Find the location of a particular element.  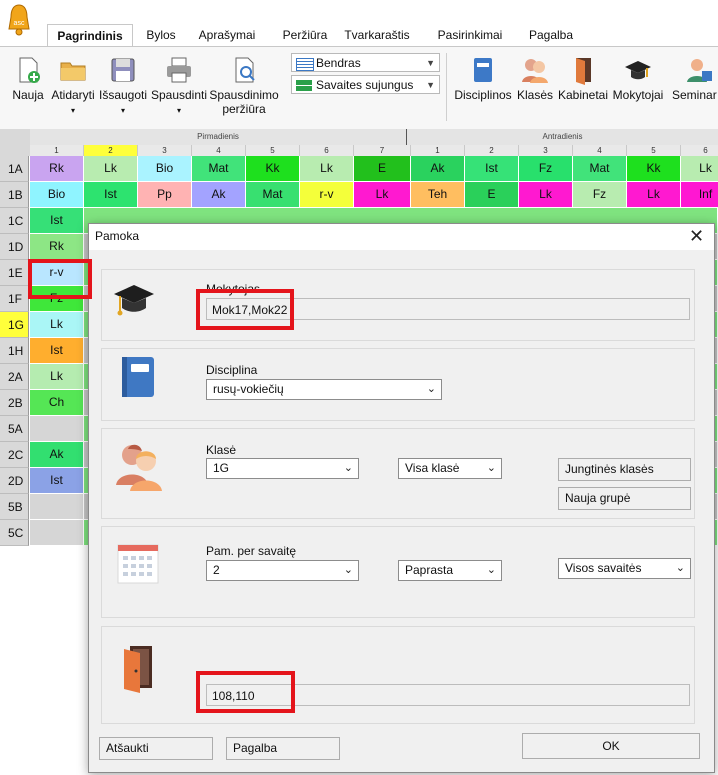

tab-bylos: Bylos is located at coordinates (161, 35).